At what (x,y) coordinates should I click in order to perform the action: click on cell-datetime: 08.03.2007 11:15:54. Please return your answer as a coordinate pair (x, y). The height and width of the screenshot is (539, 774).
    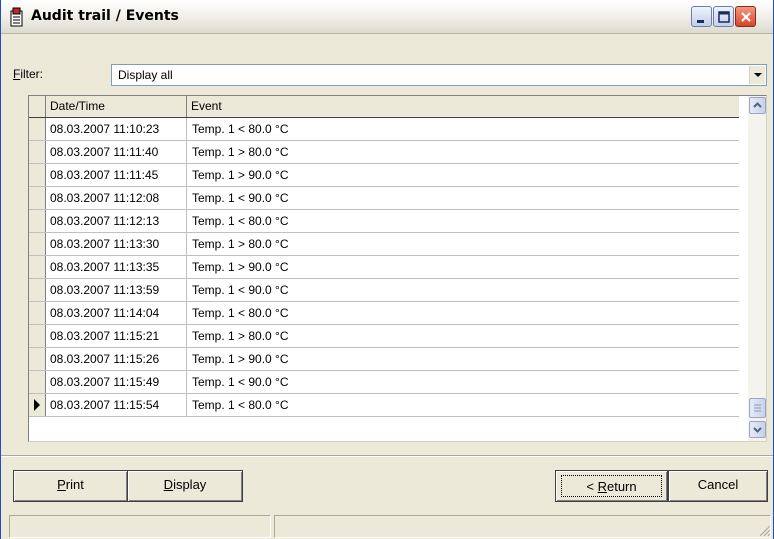
    Looking at the image, I should click on (116, 405).